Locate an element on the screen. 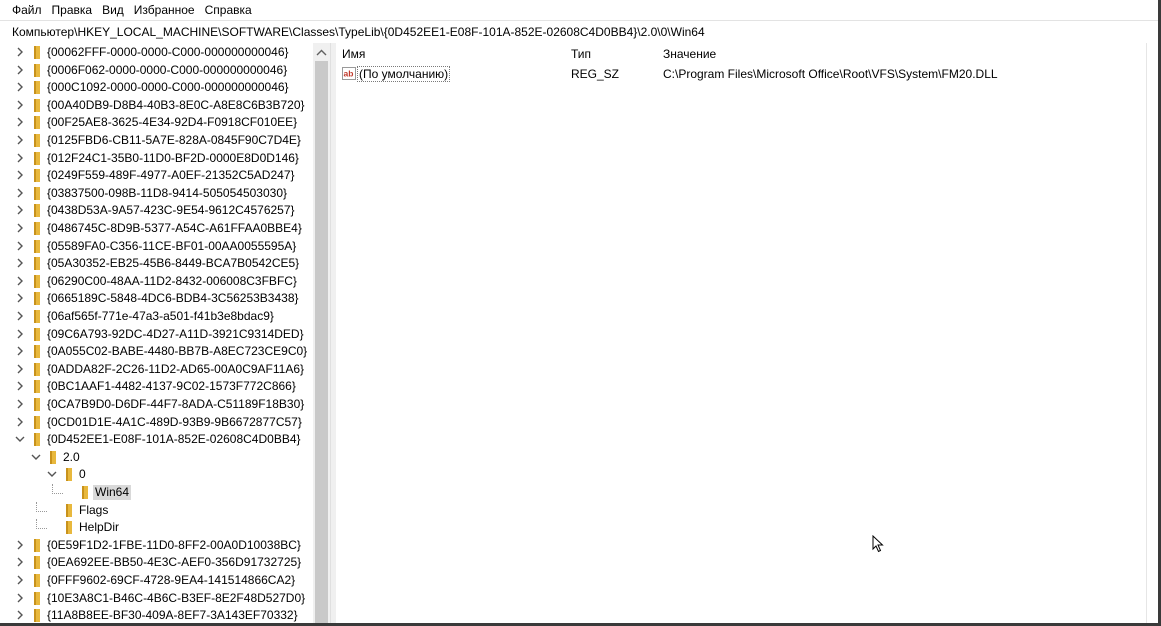  tree-node-label: {00062FFF-0000-0000-C000-000000000046} is located at coordinates (168, 52).